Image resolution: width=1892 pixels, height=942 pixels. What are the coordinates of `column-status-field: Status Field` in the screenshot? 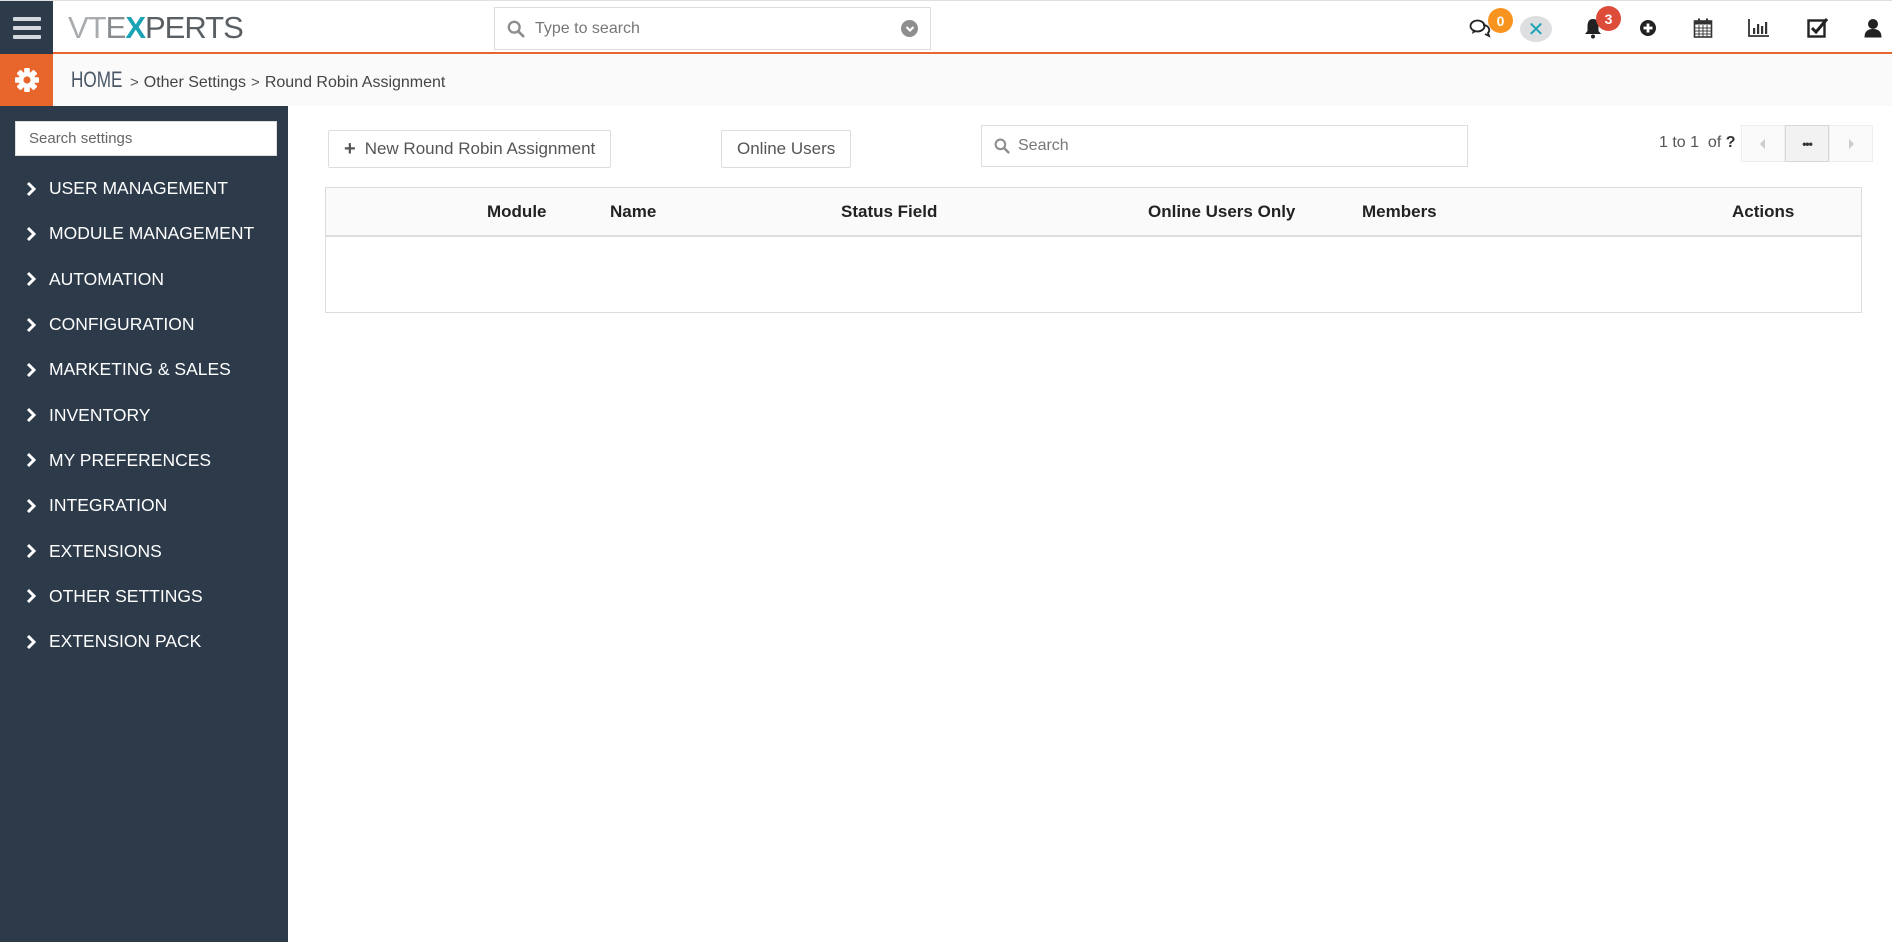 It's located at (889, 212).